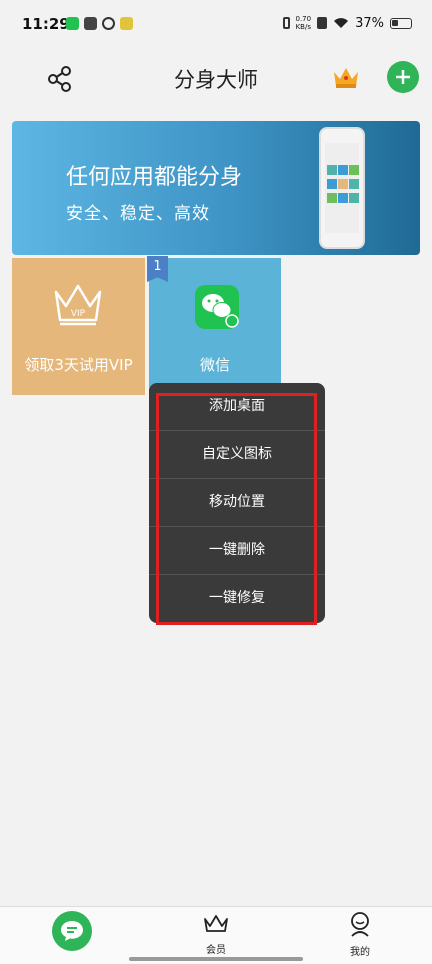 The image size is (432, 964). I want to click on banner-subtitle: 安全、稳定、高效, so click(138, 214).